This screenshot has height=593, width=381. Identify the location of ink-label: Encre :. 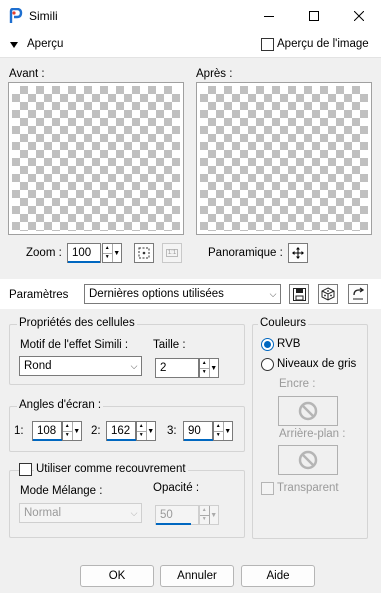
(297, 384).